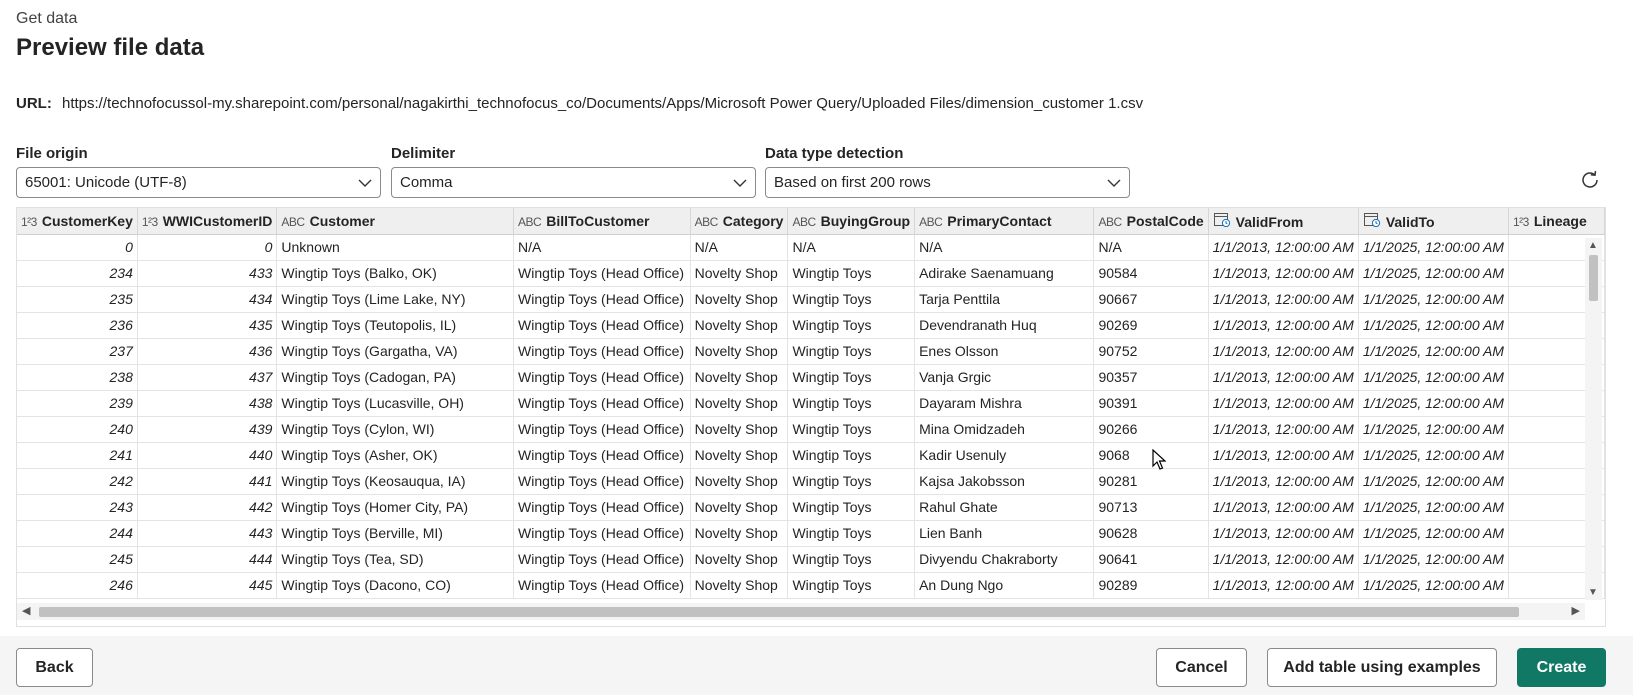 The image size is (1633, 695). What do you see at coordinates (395, 325) in the screenshot?
I see `table-cell: Wingtip Toys (Teutopolis, IL)` at bounding box center [395, 325].